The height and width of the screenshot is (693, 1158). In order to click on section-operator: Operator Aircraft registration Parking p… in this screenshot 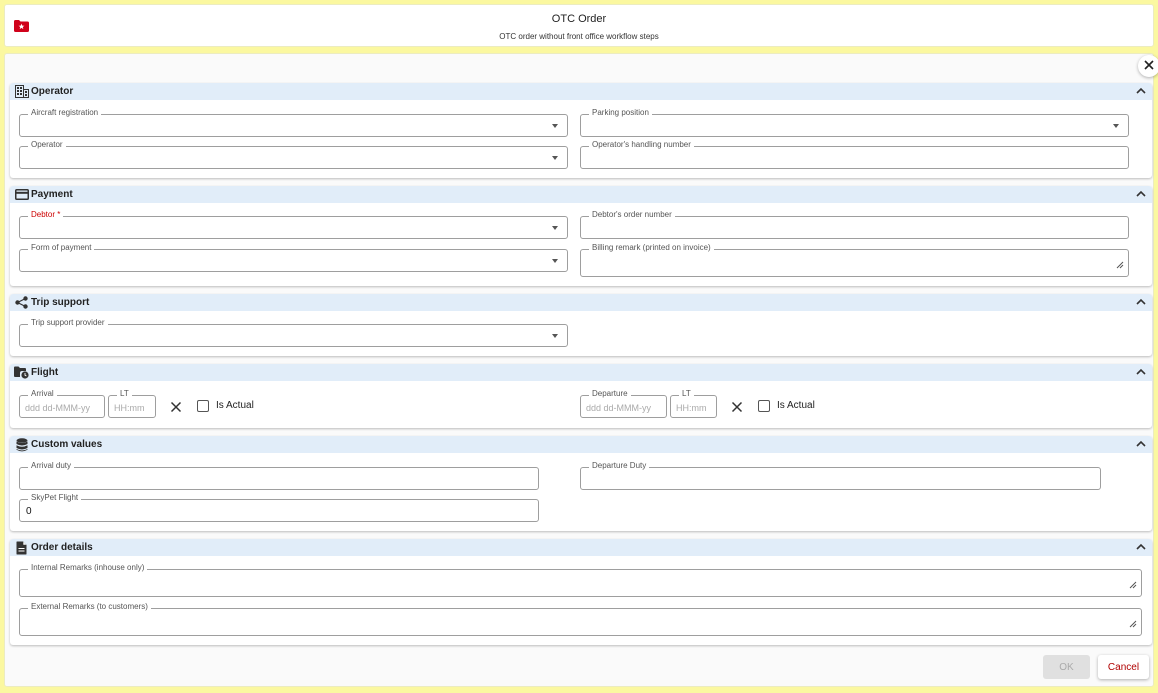, I will do `click(581, 130)`.